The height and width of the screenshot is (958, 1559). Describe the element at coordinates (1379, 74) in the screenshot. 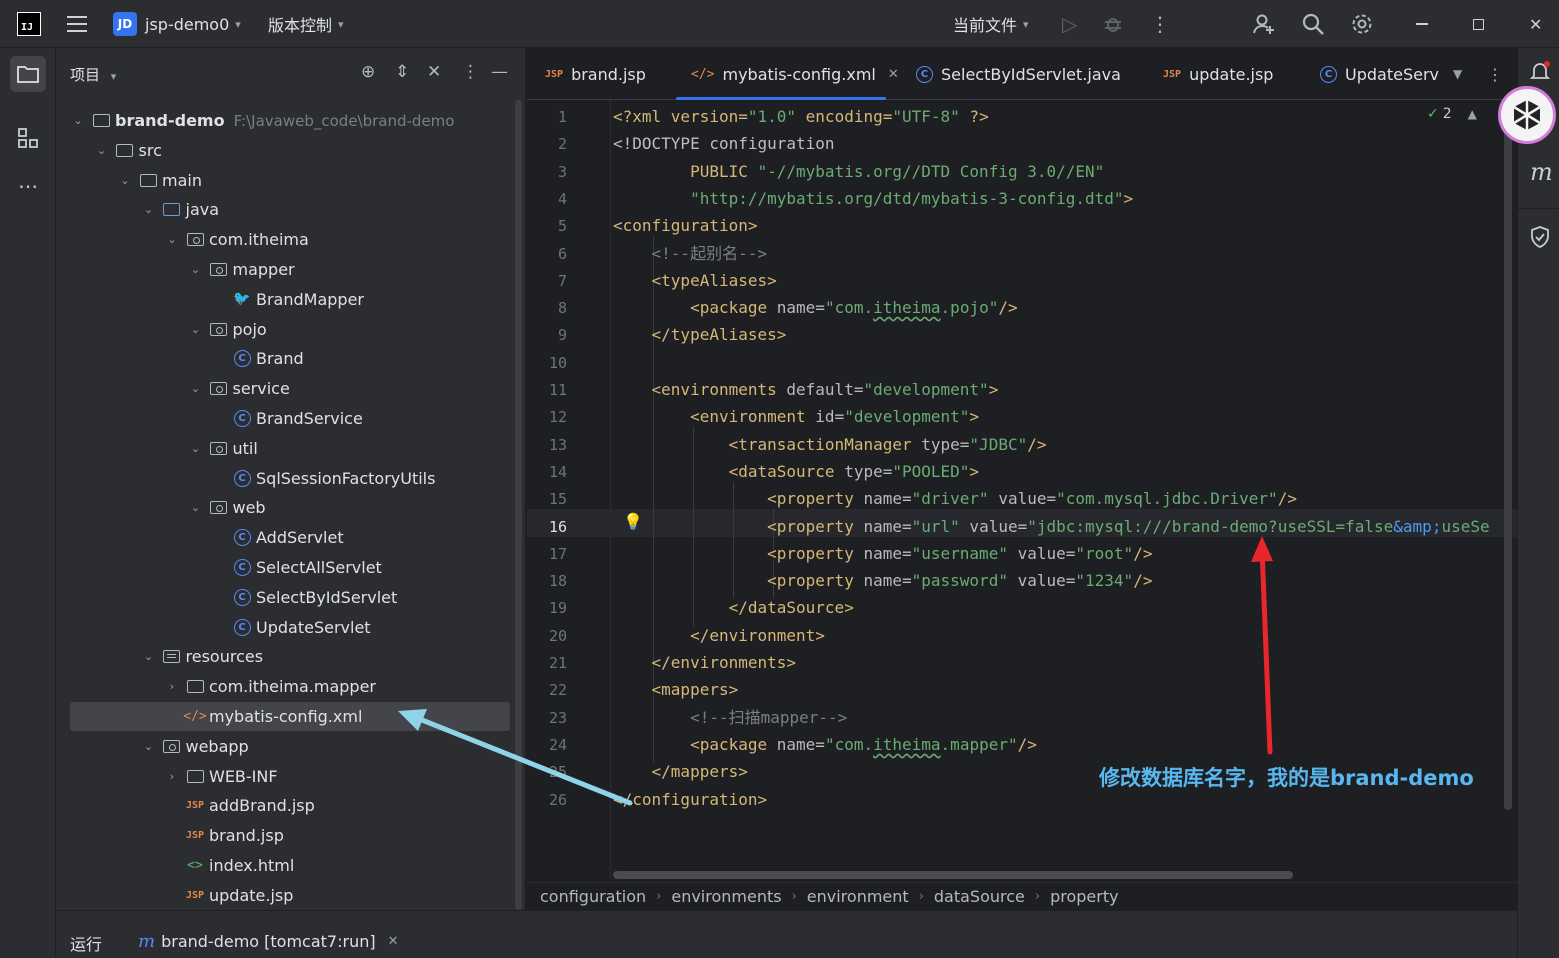

I see `tab-updateservlet: C UpdateServ` at that location.